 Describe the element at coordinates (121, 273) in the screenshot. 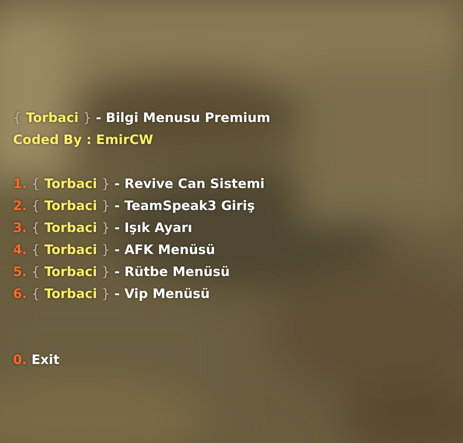

I see `menu-item: 5. { Torbaci } - Rütbe Menüsü` at that location.